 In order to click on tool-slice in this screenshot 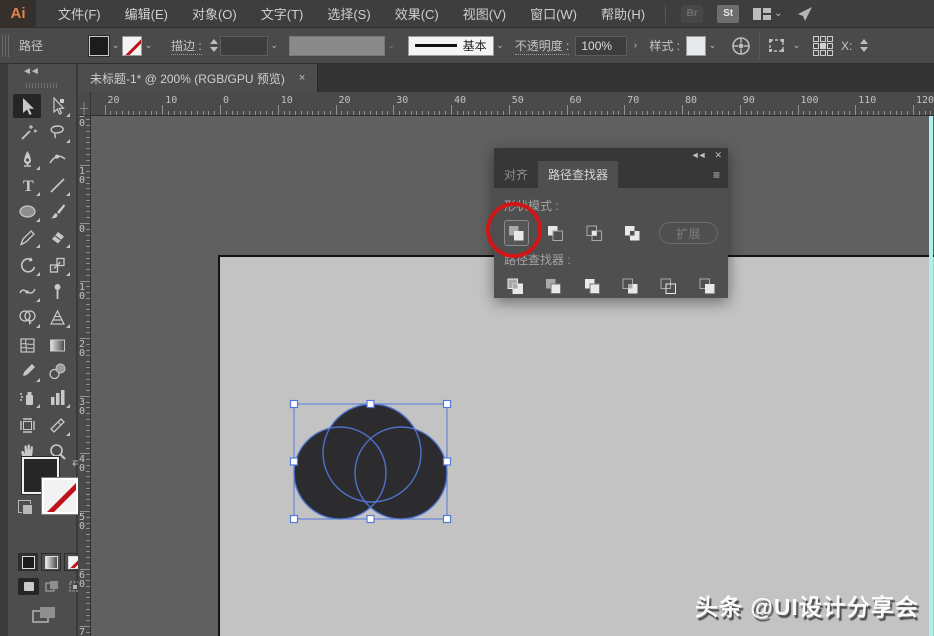, I will do `click(57, 425)`.